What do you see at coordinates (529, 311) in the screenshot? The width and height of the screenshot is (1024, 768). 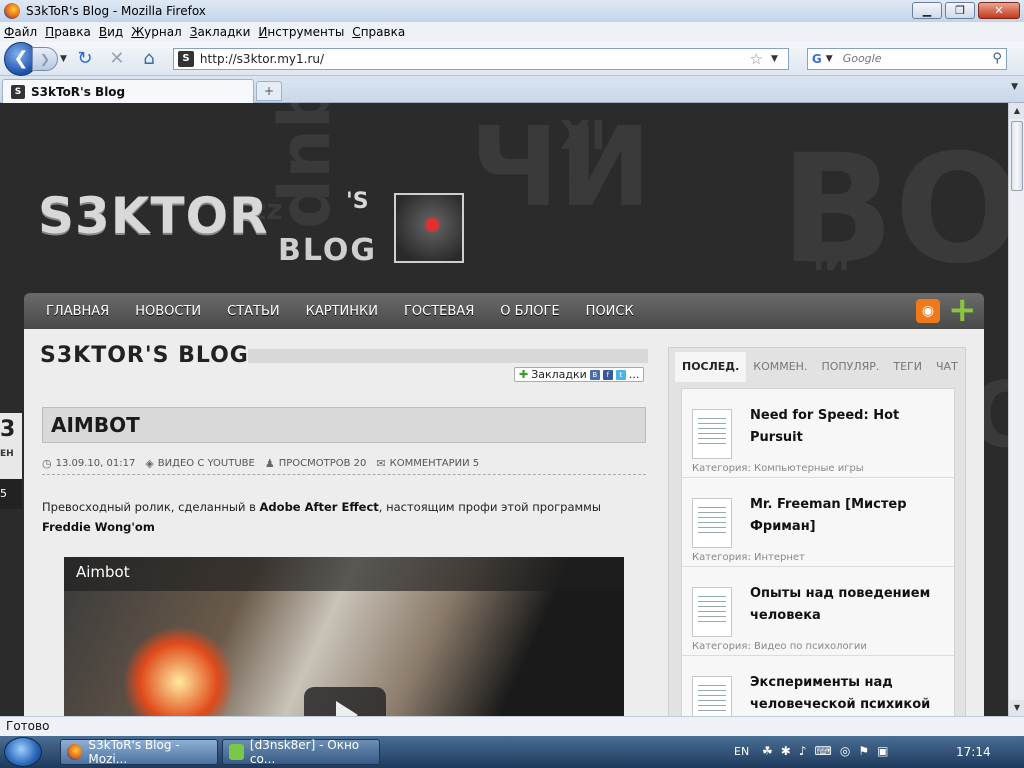 I see `nav-about: О БЛОГЕ` at bounding box center [529, 311].